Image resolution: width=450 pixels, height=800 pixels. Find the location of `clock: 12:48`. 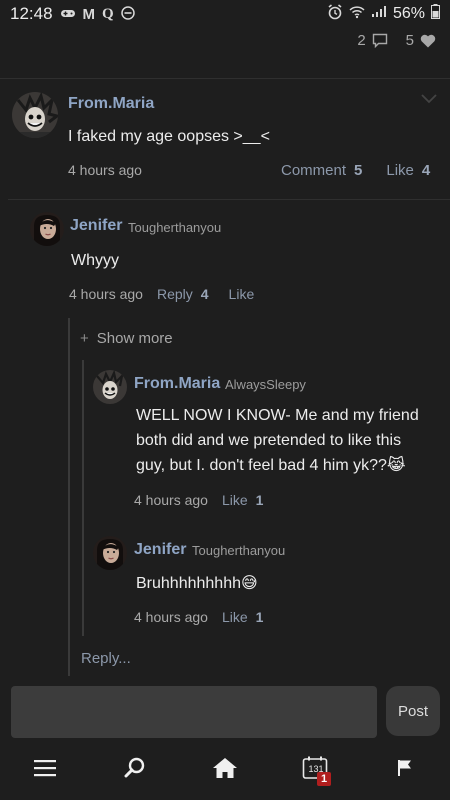

clock: 12:48 is located at coordinates (31, 13).